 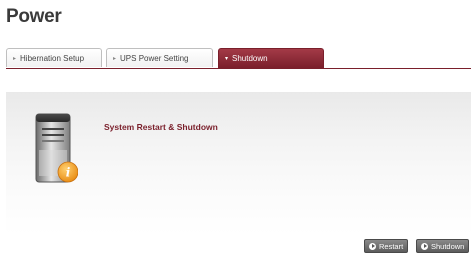 I want to click on tab-label: UPS Power Setting, so click(x=154, y=58).